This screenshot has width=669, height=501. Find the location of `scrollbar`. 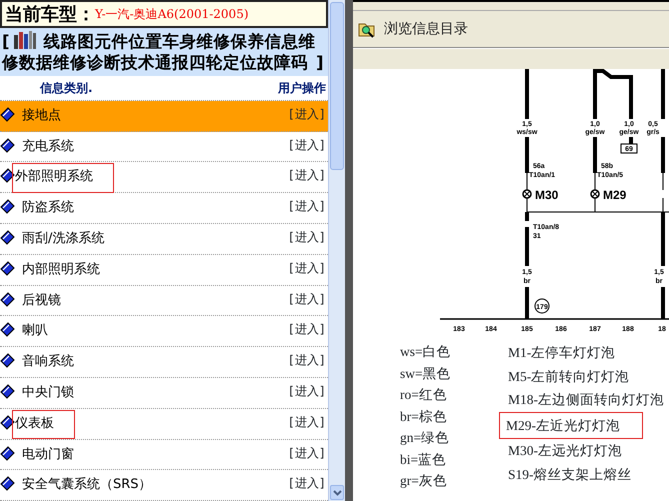

scrollbar is located at coordinates (336, 250).